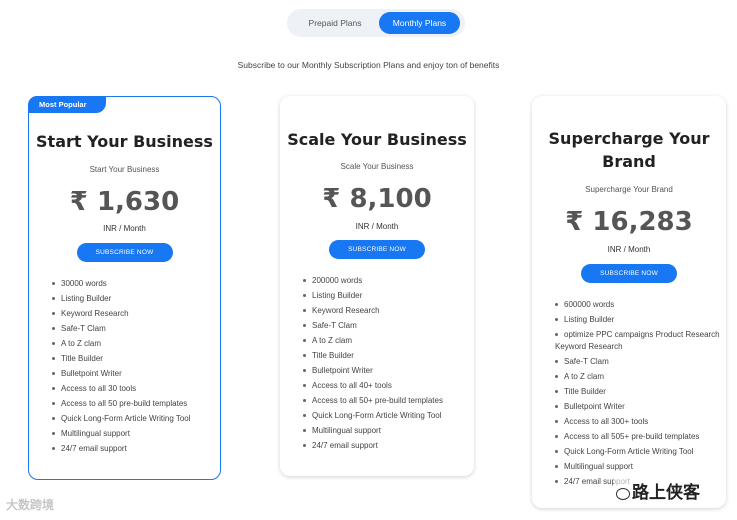 This screenshot has height=520, width=737. Describe the element at coordinates (377, 139) in the screenshot. I see `plan-title: Scale Your Business` at that location.